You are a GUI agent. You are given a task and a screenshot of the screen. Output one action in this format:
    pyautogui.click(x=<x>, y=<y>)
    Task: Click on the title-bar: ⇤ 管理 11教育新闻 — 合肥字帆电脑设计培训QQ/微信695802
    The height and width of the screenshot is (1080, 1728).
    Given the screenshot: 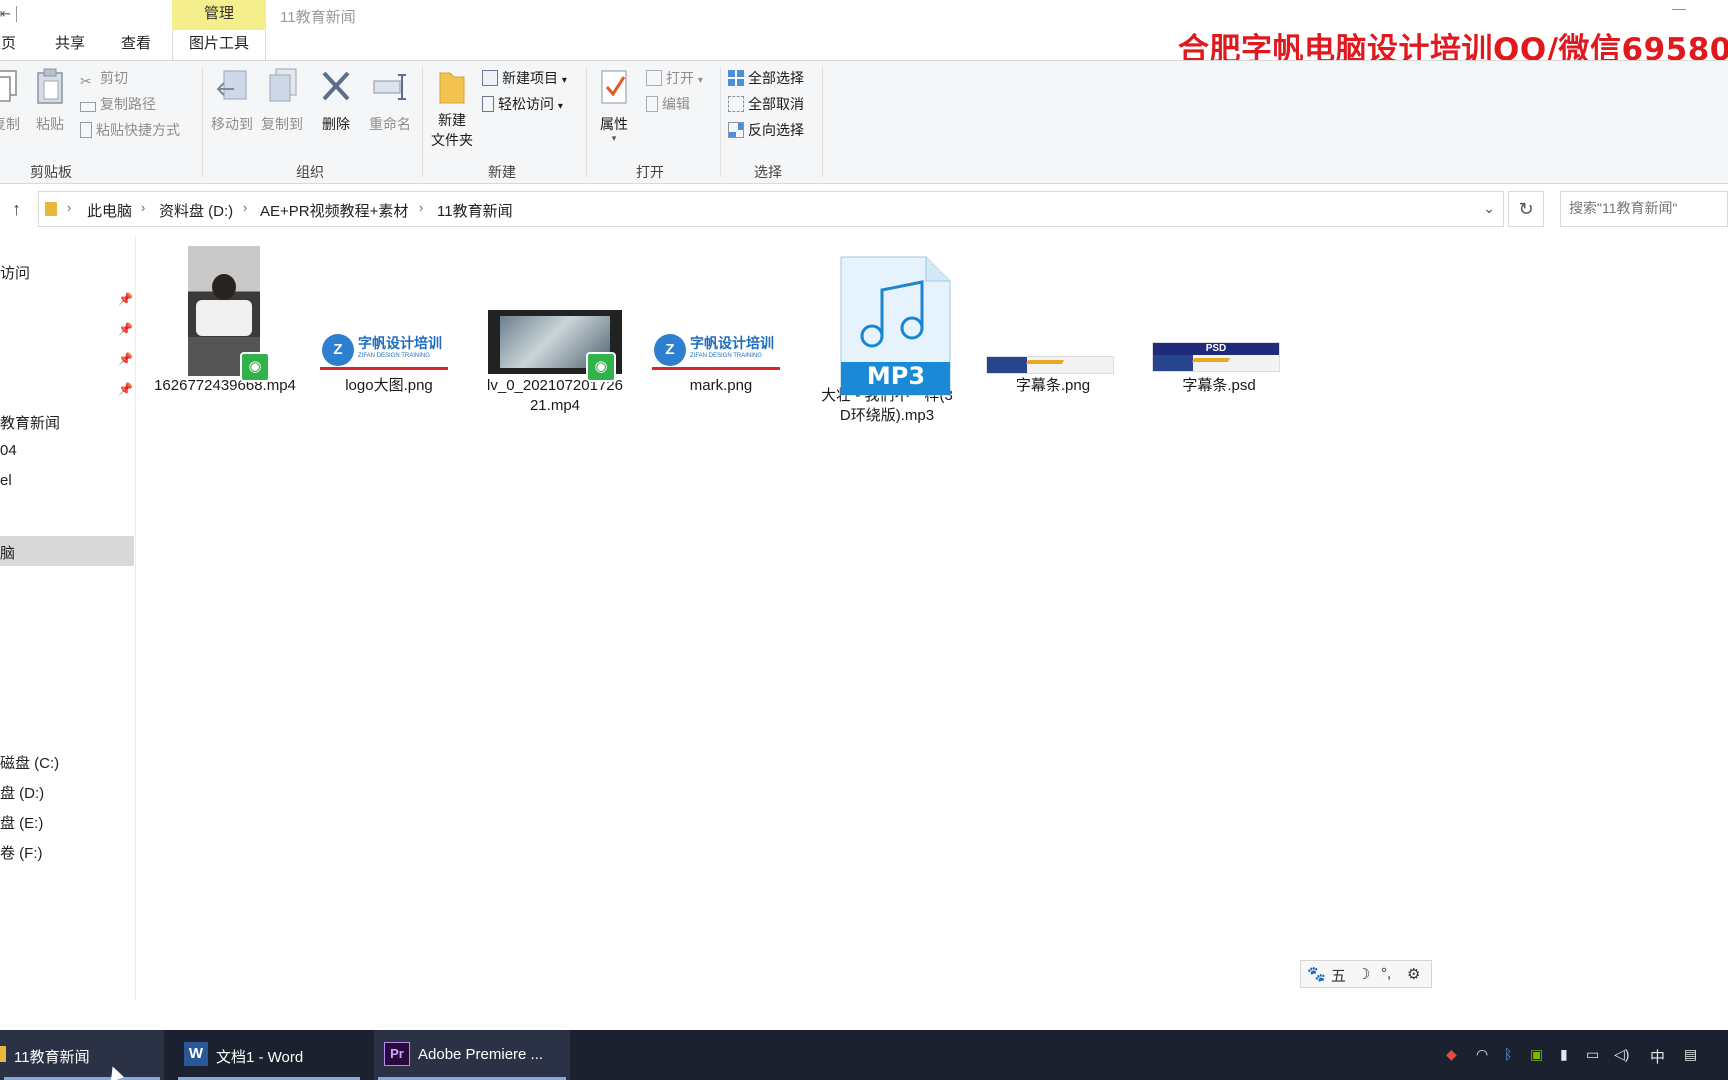 What is the action you would take?
    pyautogui.click(x=864, y=34)
    